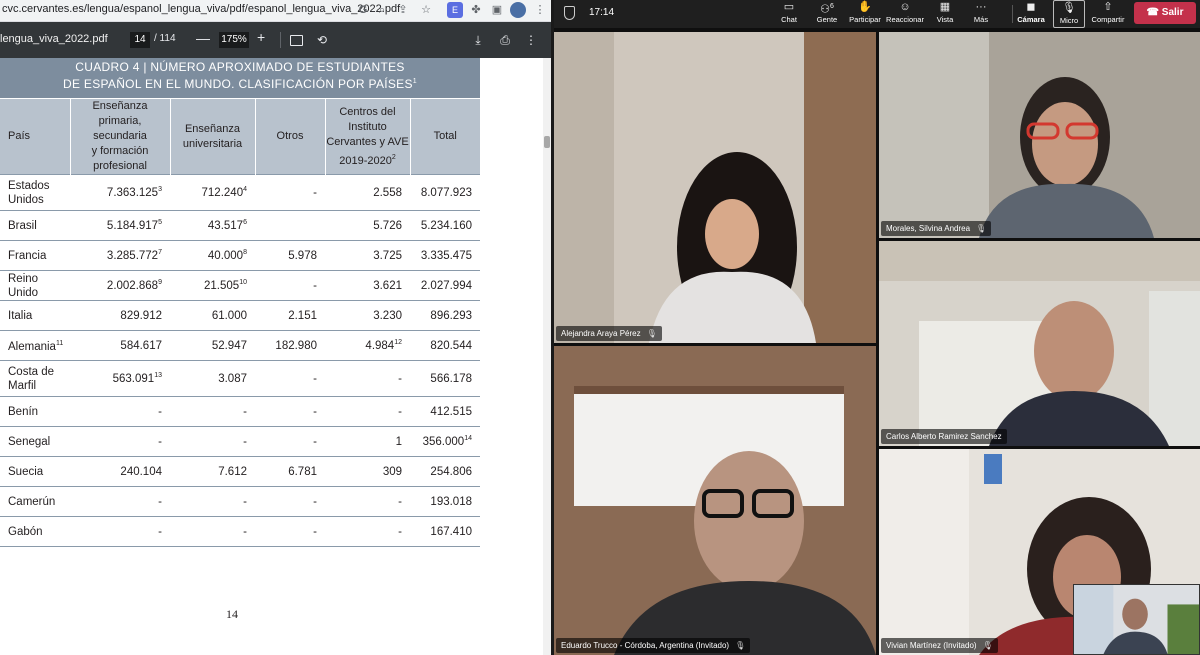 The width and height of the screenshot is (1200, 655). Describe the element at coordinates (240, 531) in the screenshot. I see `table-row: Gabón - - - -167.410` at that location.